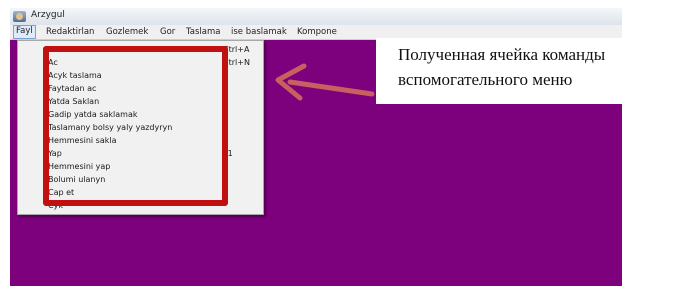 This screenshot has width=691, height=289. What do you see at coordinates (317, 32) in the screenshot?
I see `menu-kompone: Kompone` at bounding box center [317, 32].